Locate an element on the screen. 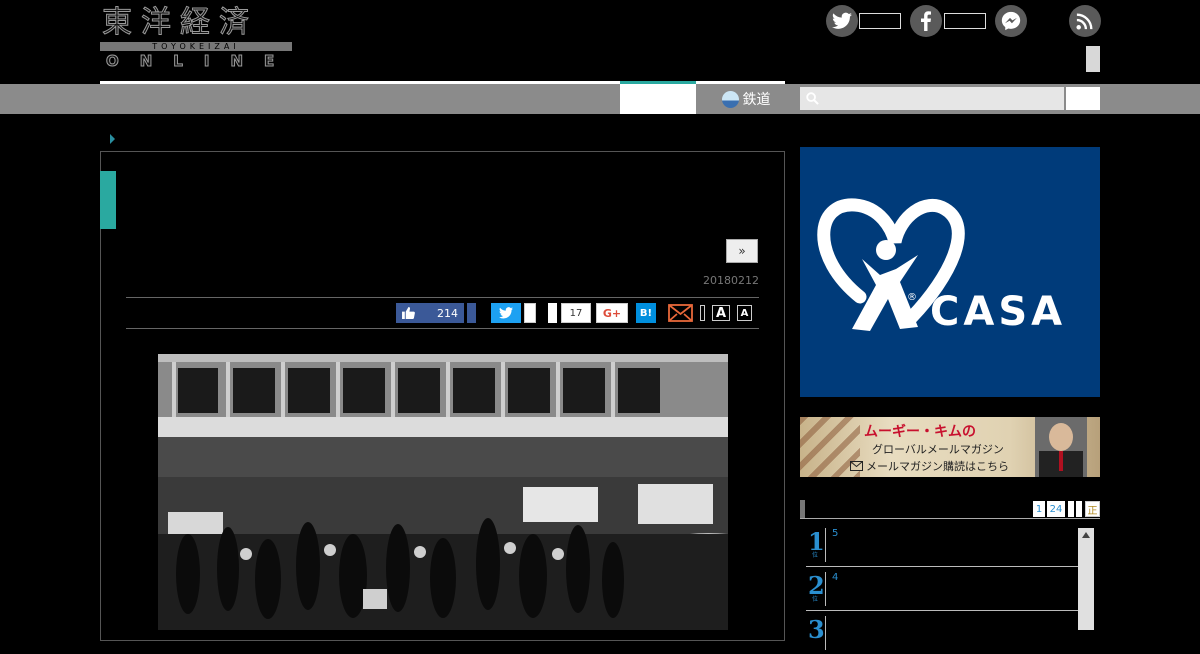 This screenshot has width=1200, height=654. rss-button is located at coordinates (1085, 21).